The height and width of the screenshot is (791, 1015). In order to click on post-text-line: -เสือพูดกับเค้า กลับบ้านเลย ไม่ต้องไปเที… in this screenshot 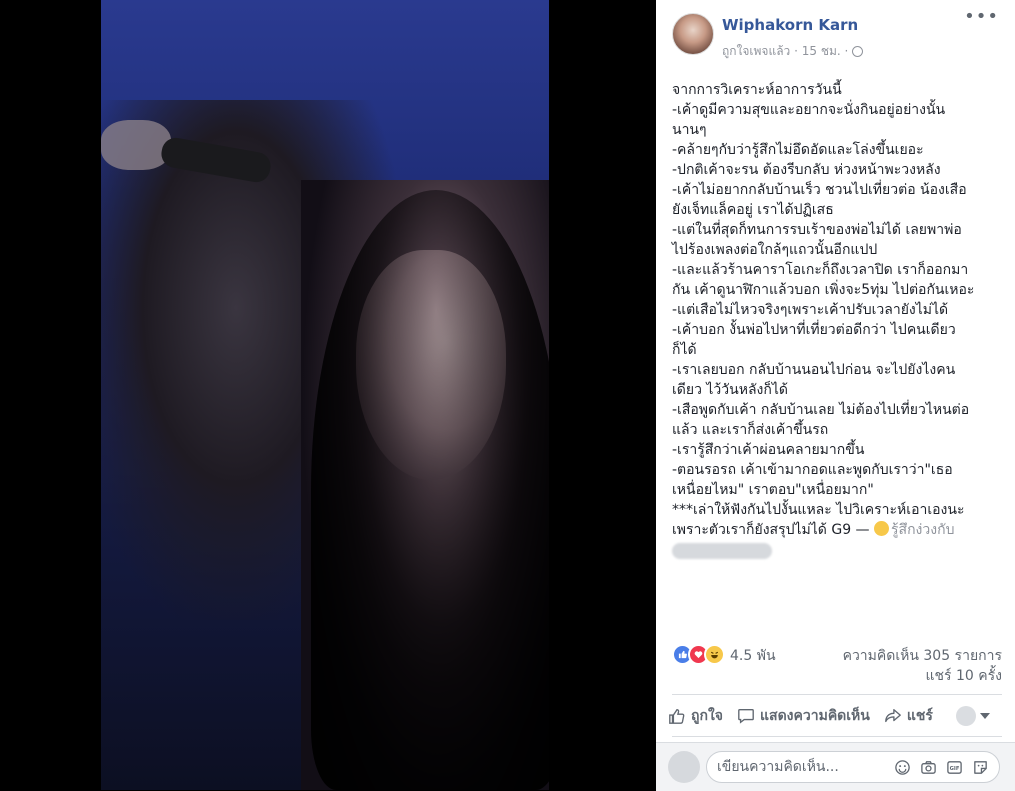, I will do `click(821, 410)`.